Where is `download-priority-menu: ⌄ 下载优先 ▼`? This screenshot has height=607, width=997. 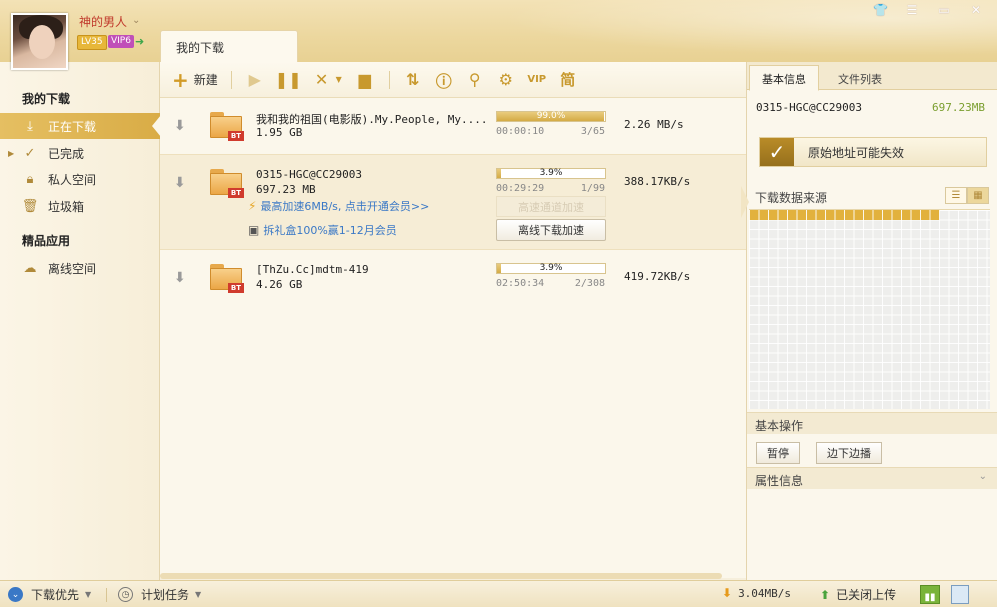
download-priority-menu: ⌄ 下载优先 ▼ is located at coordinates (49, 594).